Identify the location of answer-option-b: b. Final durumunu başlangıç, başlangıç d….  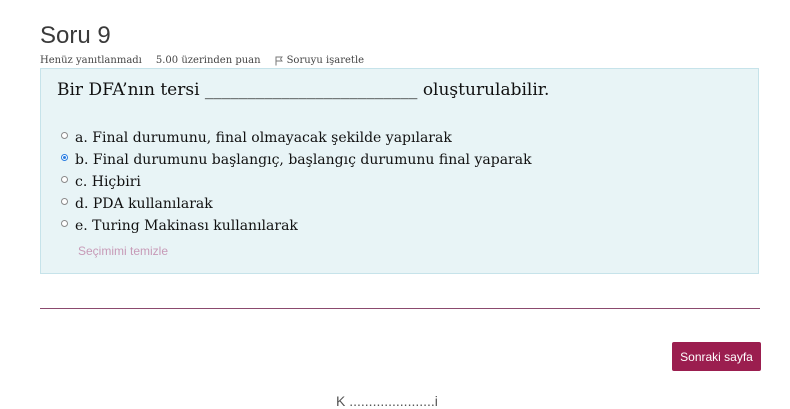
(296, 160).